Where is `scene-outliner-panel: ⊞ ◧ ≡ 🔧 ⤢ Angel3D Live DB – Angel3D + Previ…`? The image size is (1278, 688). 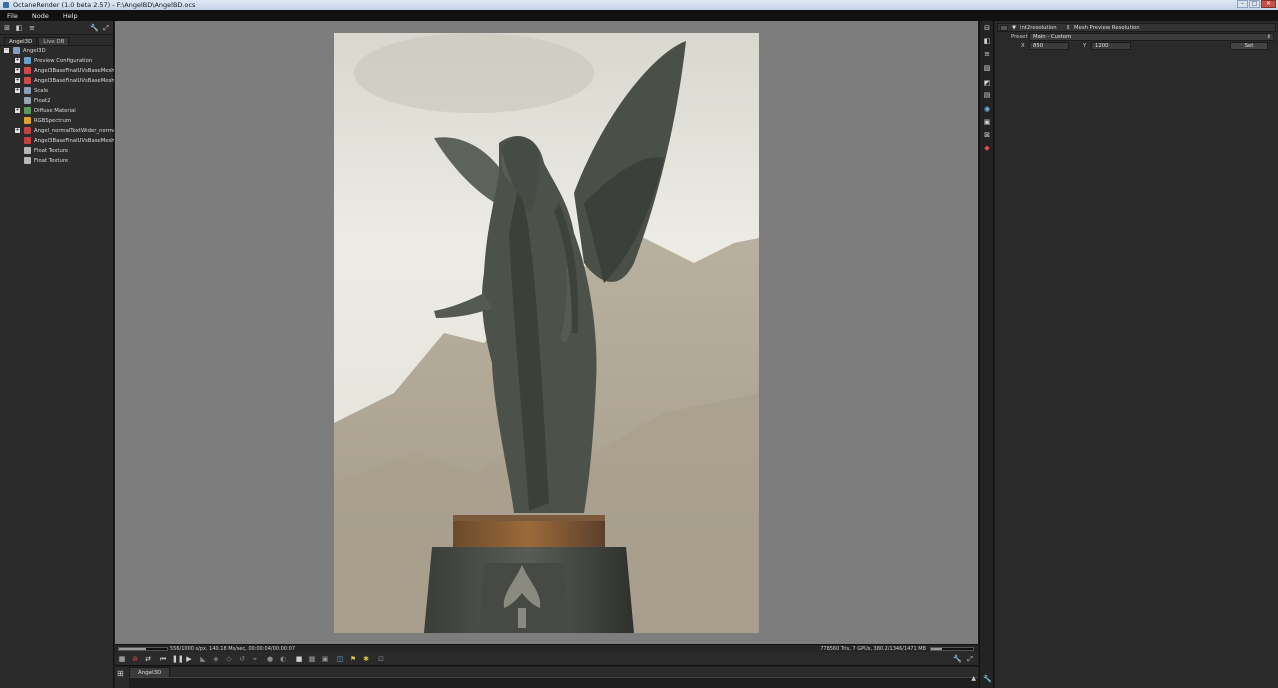 scene-outliner-panel: ⊞ ◧ ≡ 🔧 ⤢ Angel3D Live DB – Angel3D + Previ… is located at coordinates (57, 354).